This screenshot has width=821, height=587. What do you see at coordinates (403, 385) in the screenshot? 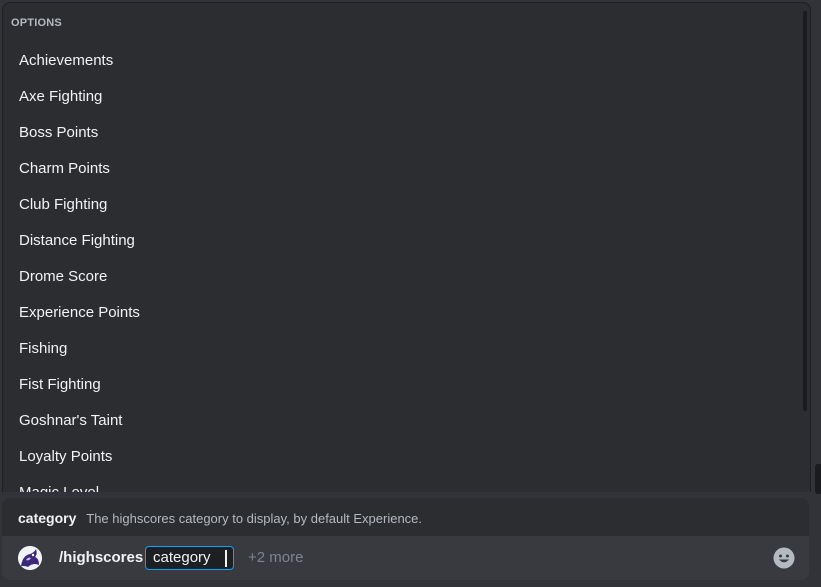
I see `option-item: Fist Fighting` at bounding box center [403, 385].